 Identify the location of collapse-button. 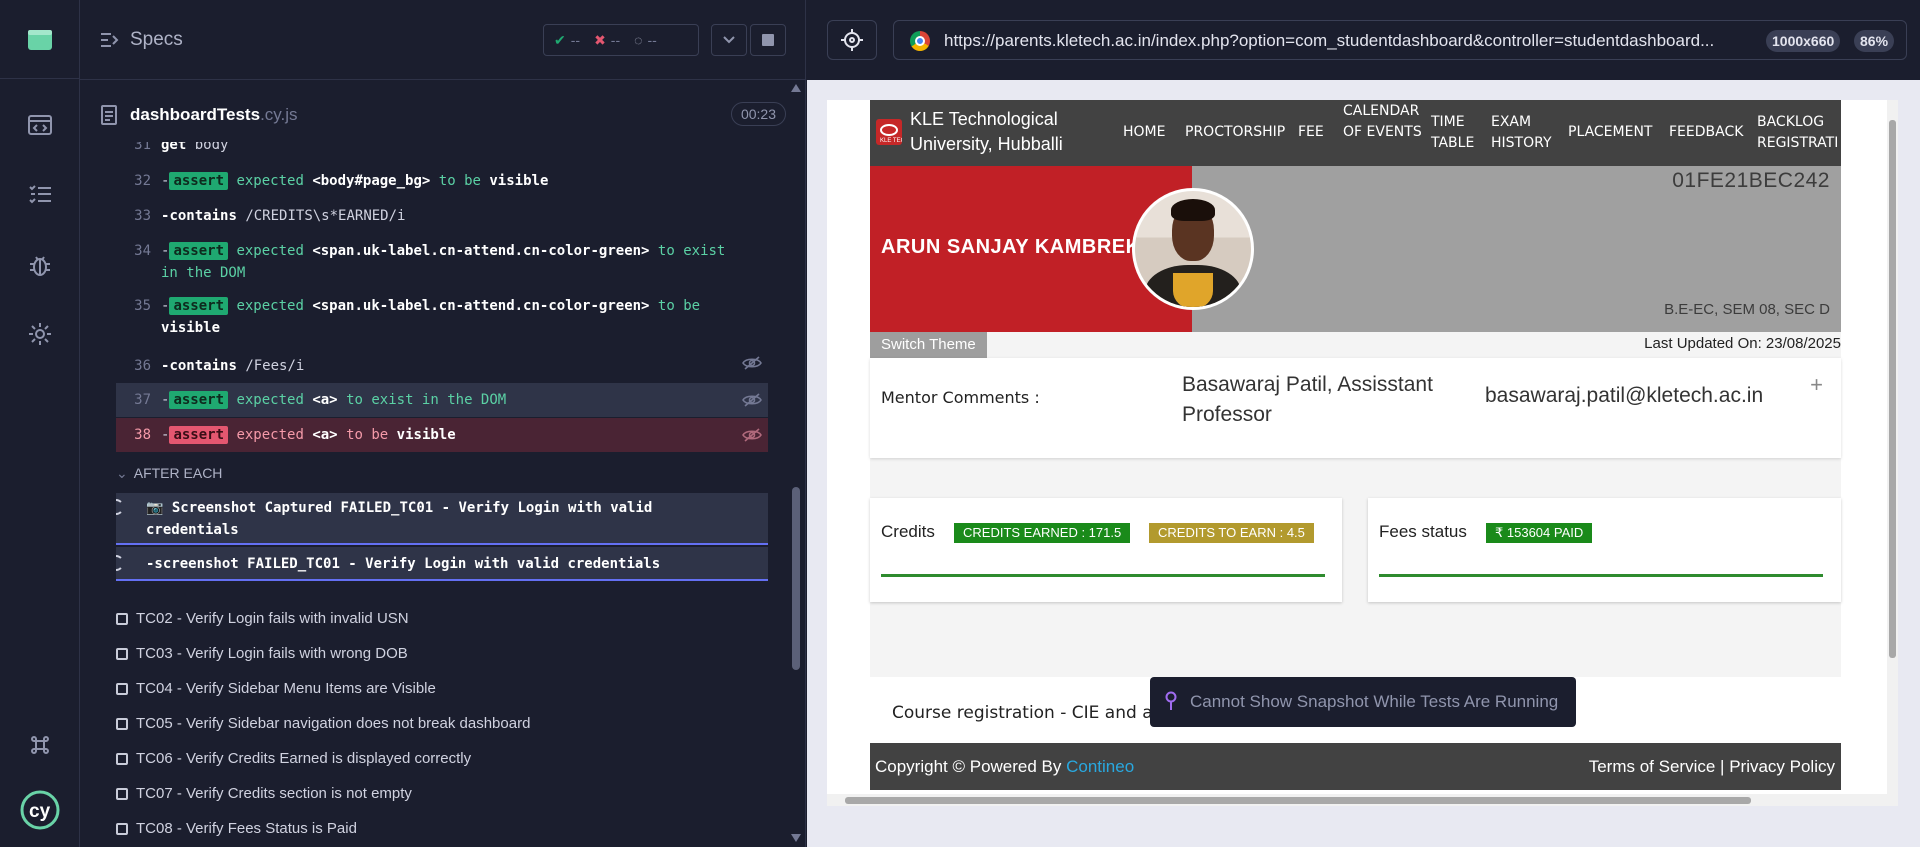
(729, 40).